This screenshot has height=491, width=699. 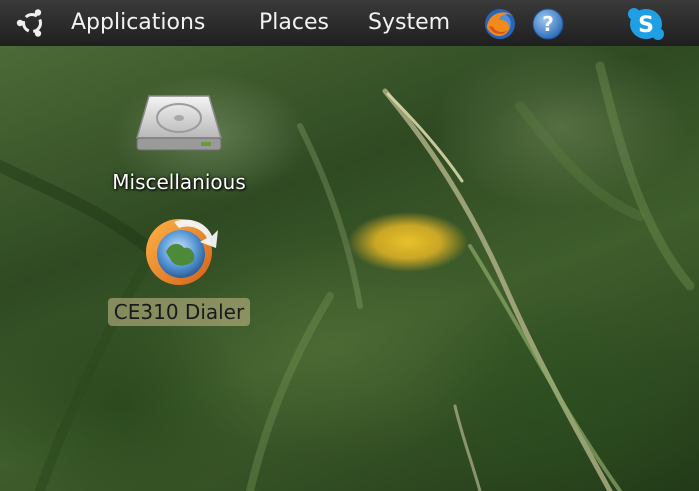 I want to click on help-icon: ?, so click(x=548, y=24).